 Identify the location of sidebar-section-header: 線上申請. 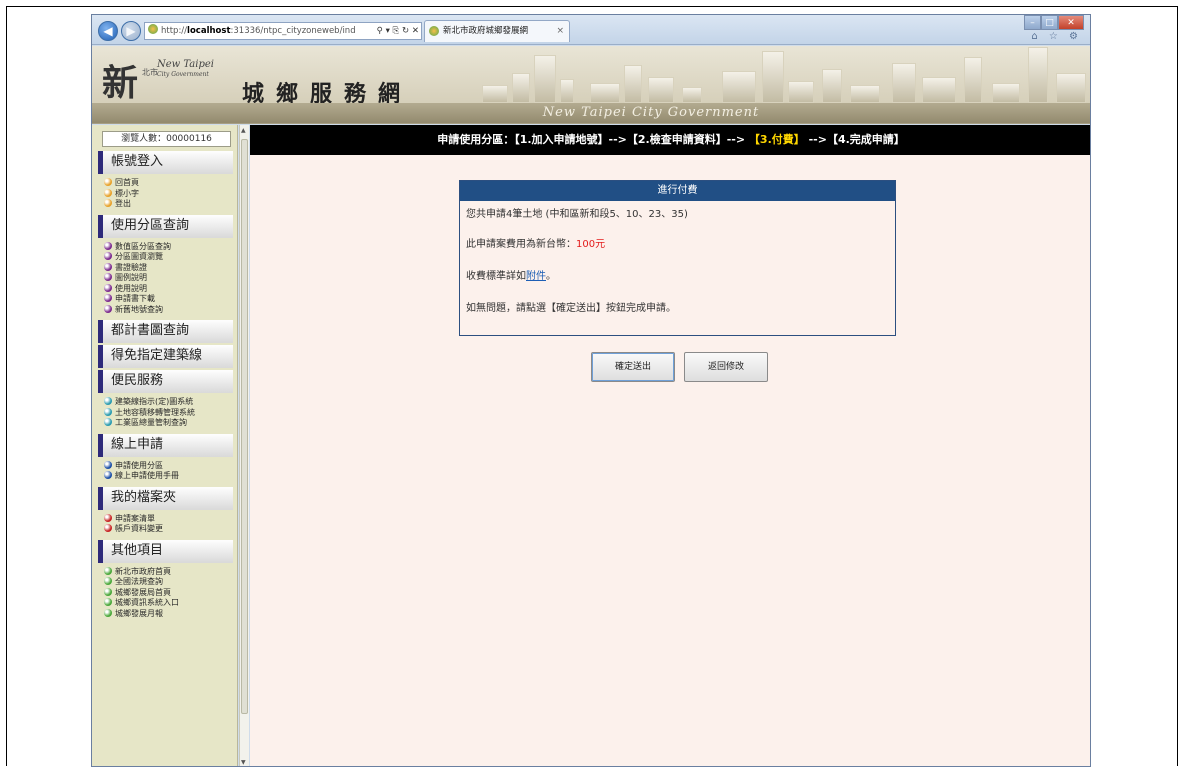
(165, 445).